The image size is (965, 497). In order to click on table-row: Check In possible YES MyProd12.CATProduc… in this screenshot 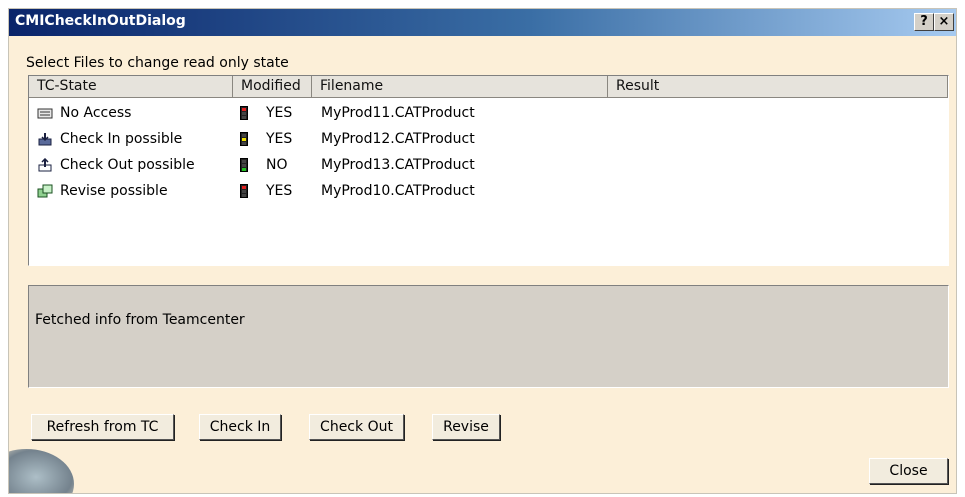, I will do `click(488, 139)`.